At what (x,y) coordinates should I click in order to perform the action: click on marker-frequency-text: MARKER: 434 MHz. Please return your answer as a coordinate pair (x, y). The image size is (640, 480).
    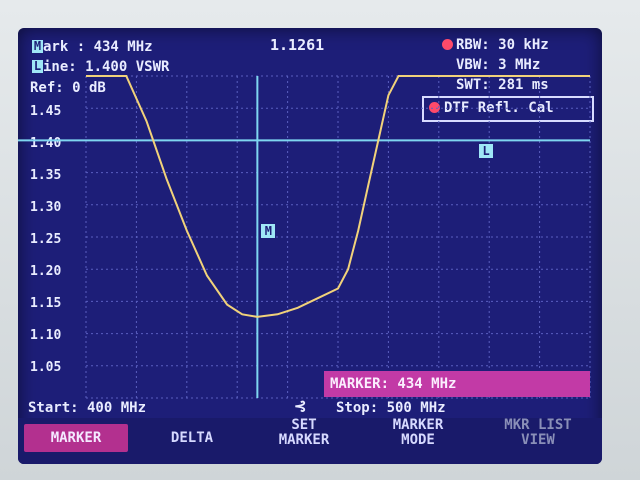
    Looking at the image, I should click on (393, 384).